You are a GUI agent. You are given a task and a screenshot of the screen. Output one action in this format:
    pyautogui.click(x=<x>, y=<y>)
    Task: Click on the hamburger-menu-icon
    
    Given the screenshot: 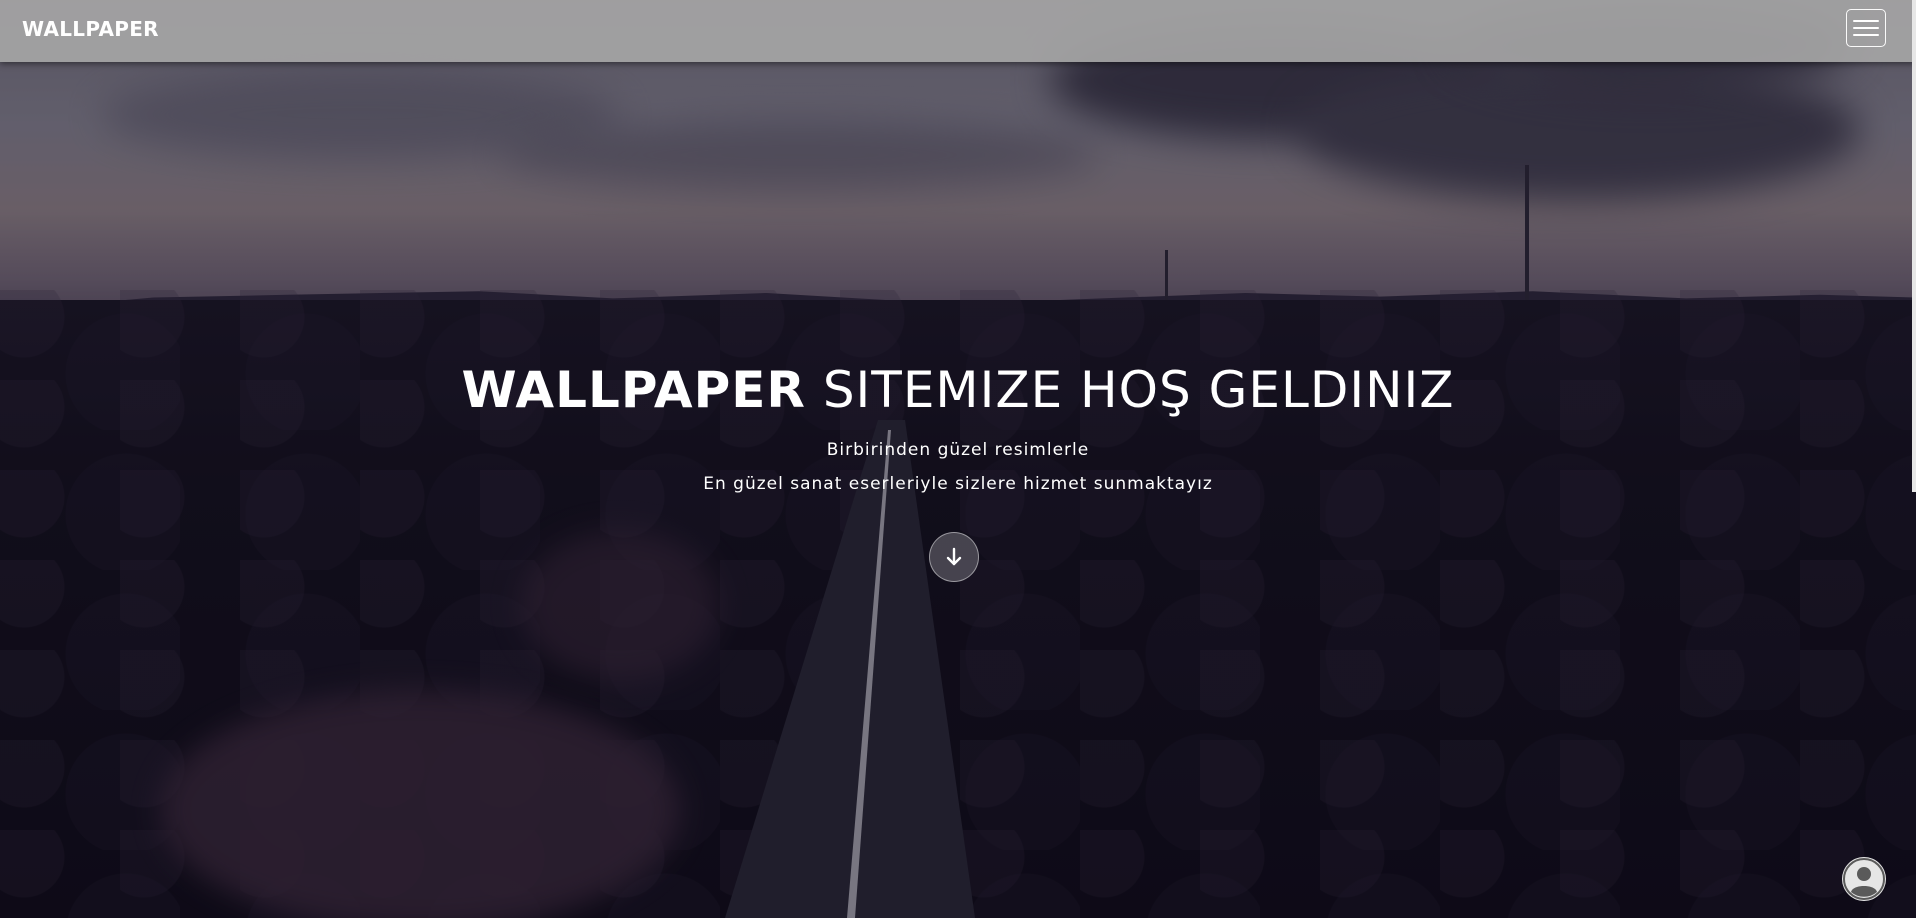 What is the action you would take?
    pyautogui.click(x=1866, y=21)
    